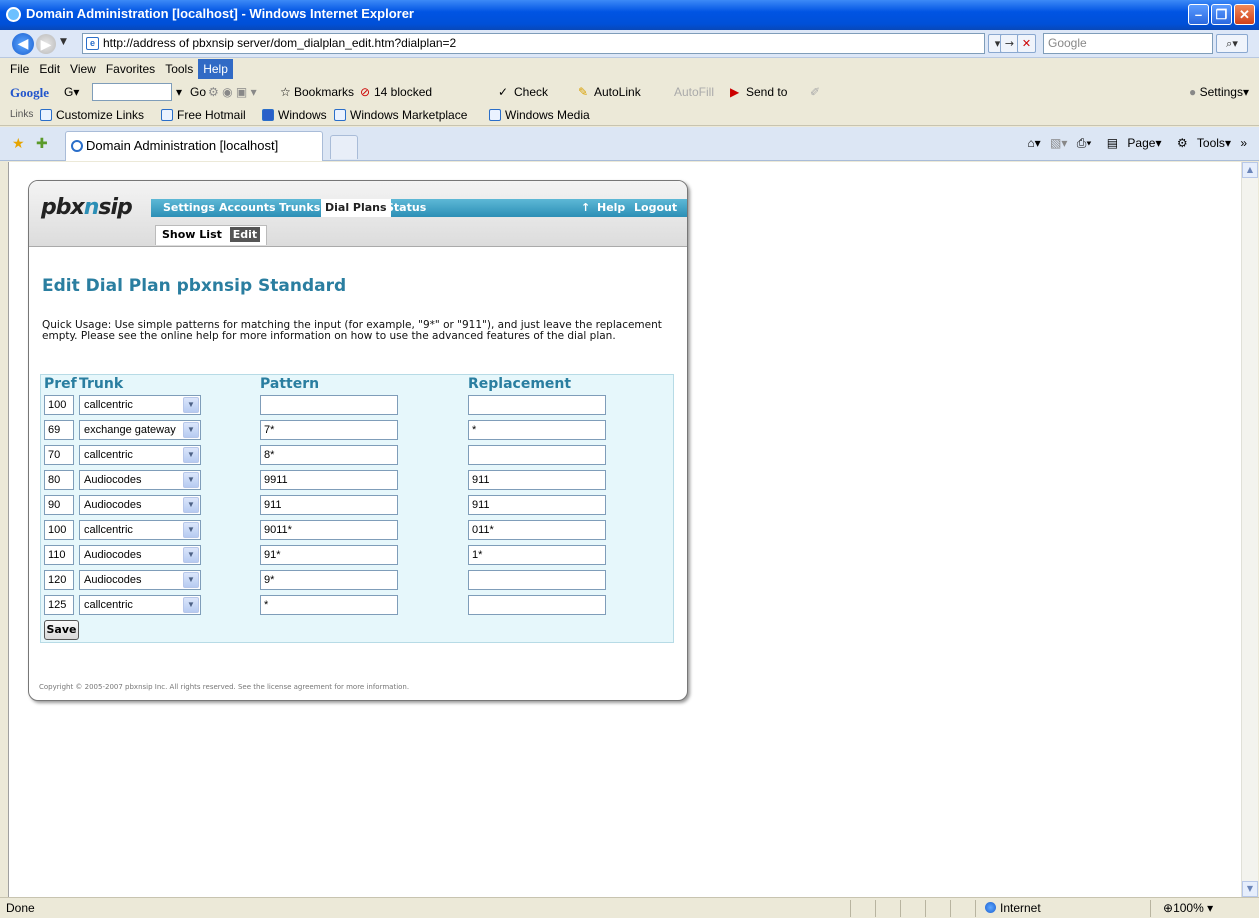 The image size is (1259, 918). Describe the element at coordinates (1244, 14) in the screenshot. I see `close-button: ✕` at that location.